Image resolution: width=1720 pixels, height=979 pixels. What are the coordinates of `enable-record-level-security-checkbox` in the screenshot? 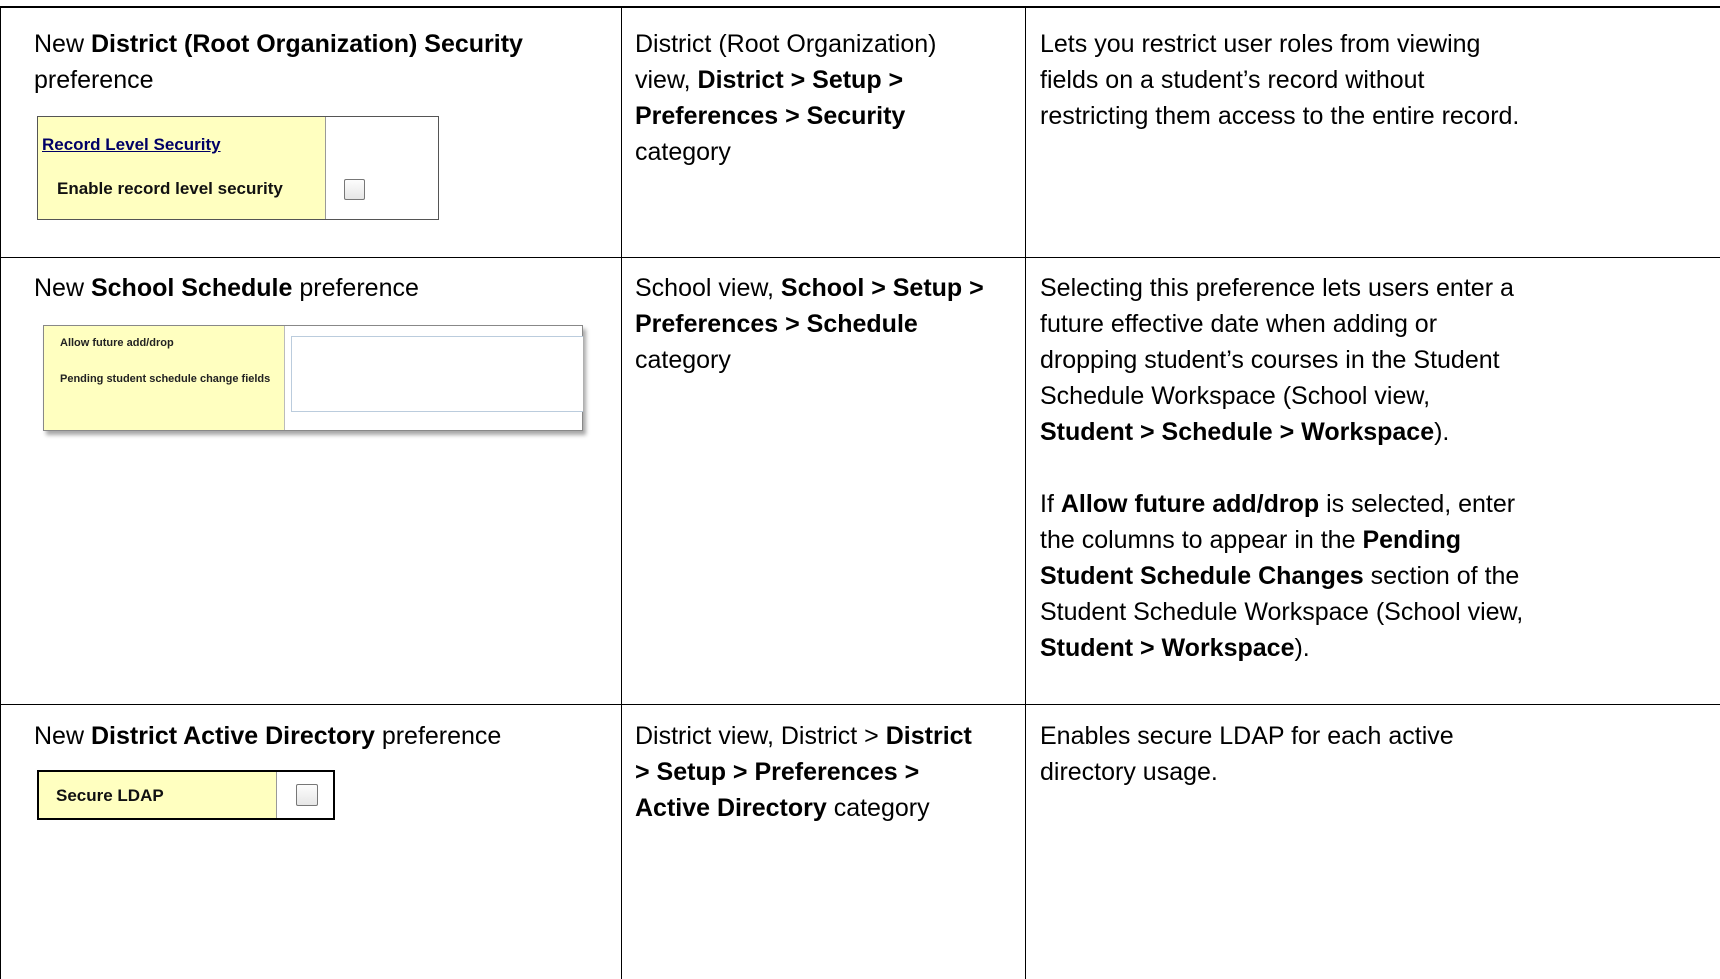 It's located at (354, 189).